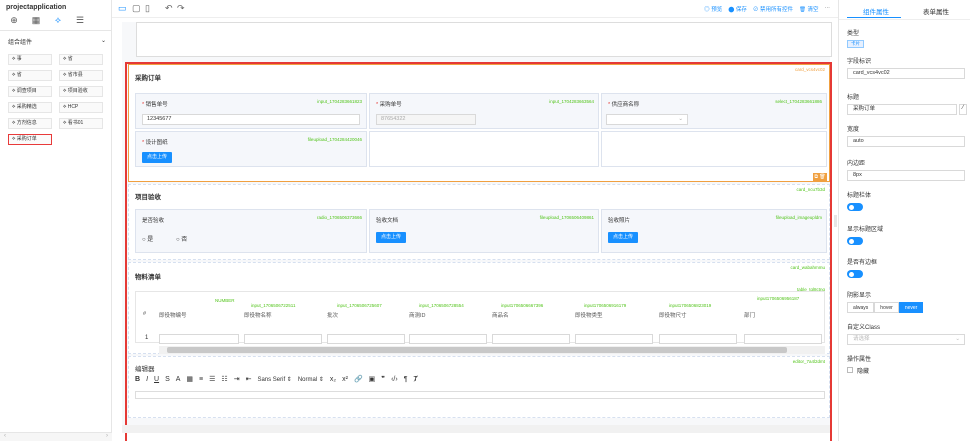  I want to click on field-cell: * 销售单号 input_1704283661823 12345677, so click(251, 111).